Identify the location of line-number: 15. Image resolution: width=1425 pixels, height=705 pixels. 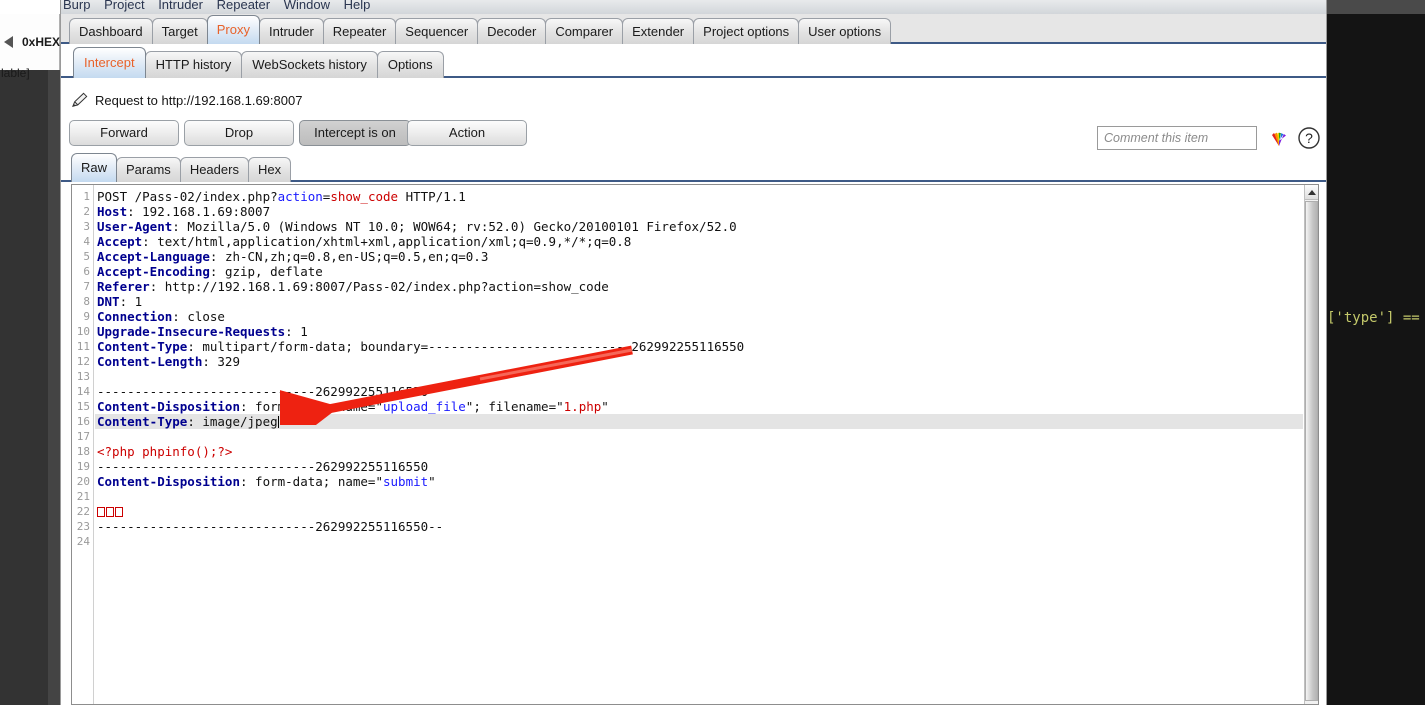
(83, 406).